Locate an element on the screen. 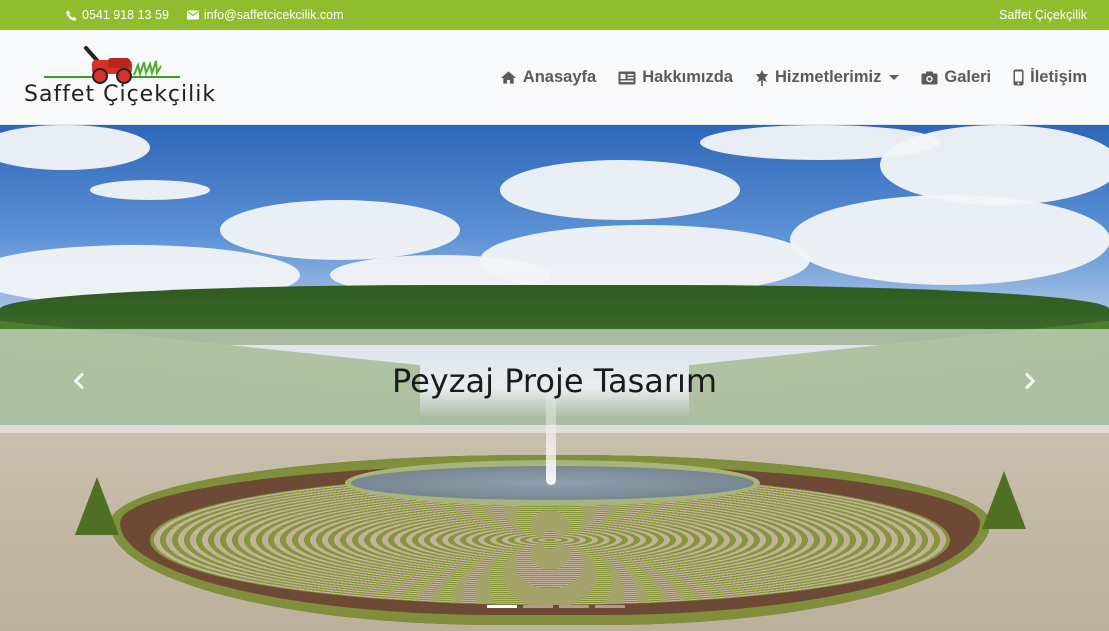  nav-item-galeri: Galeri is located at coordinates (956, 77).